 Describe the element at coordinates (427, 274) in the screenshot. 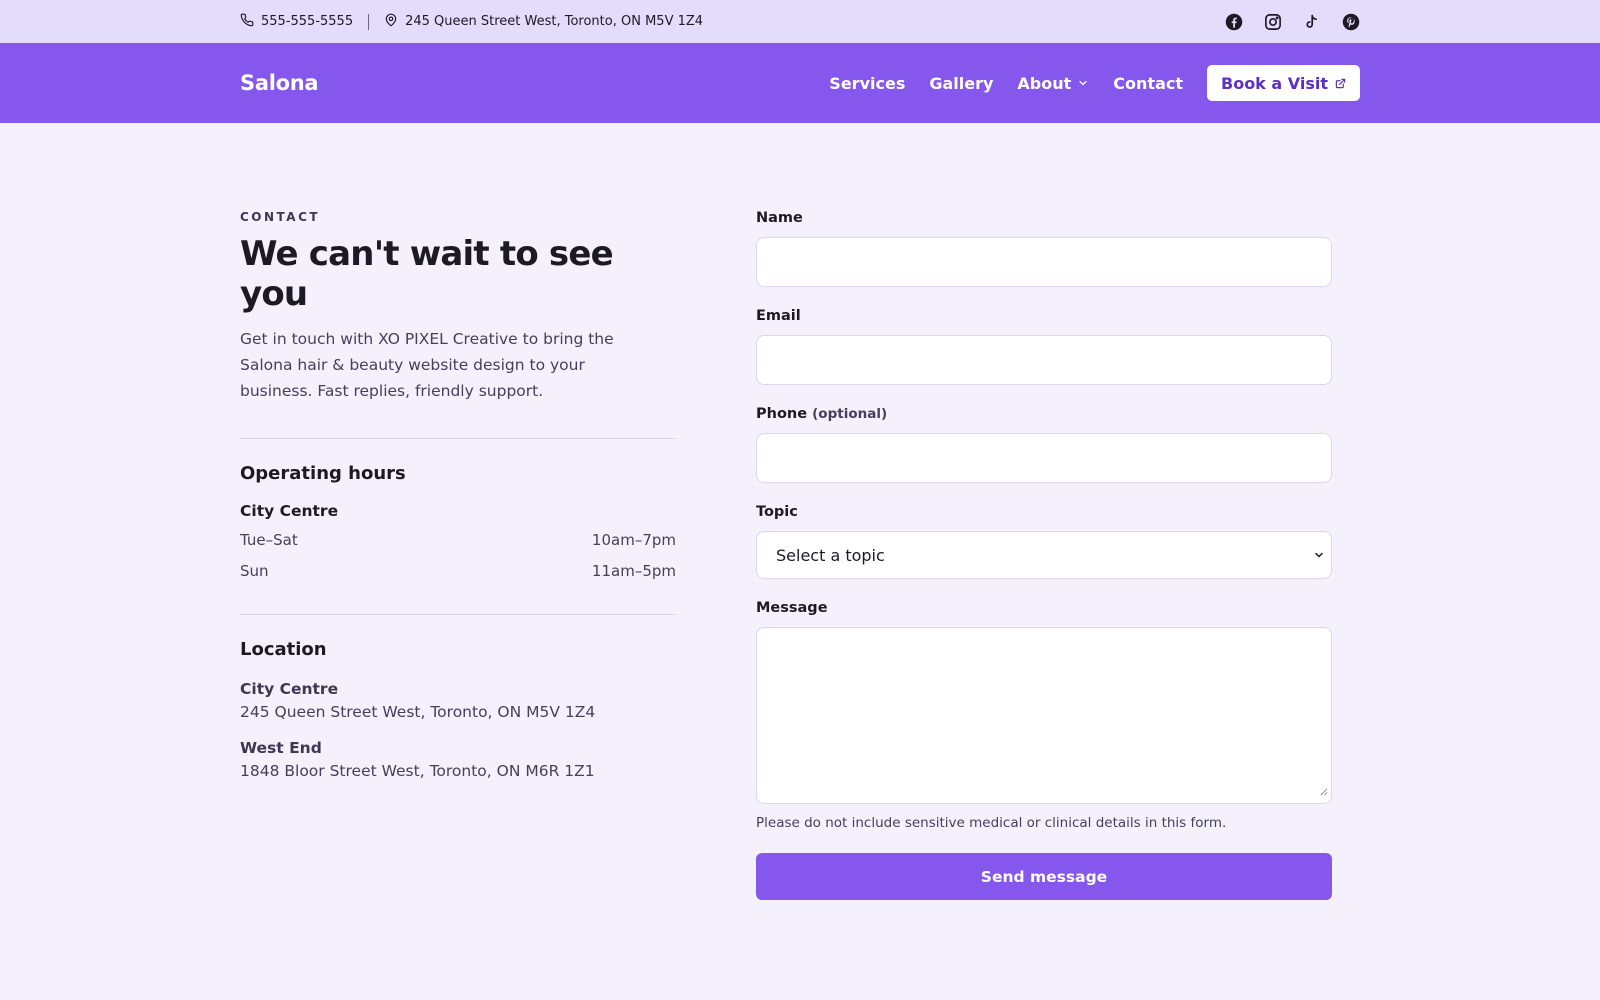

I see `page-title: We can't wait to see you` at that location.